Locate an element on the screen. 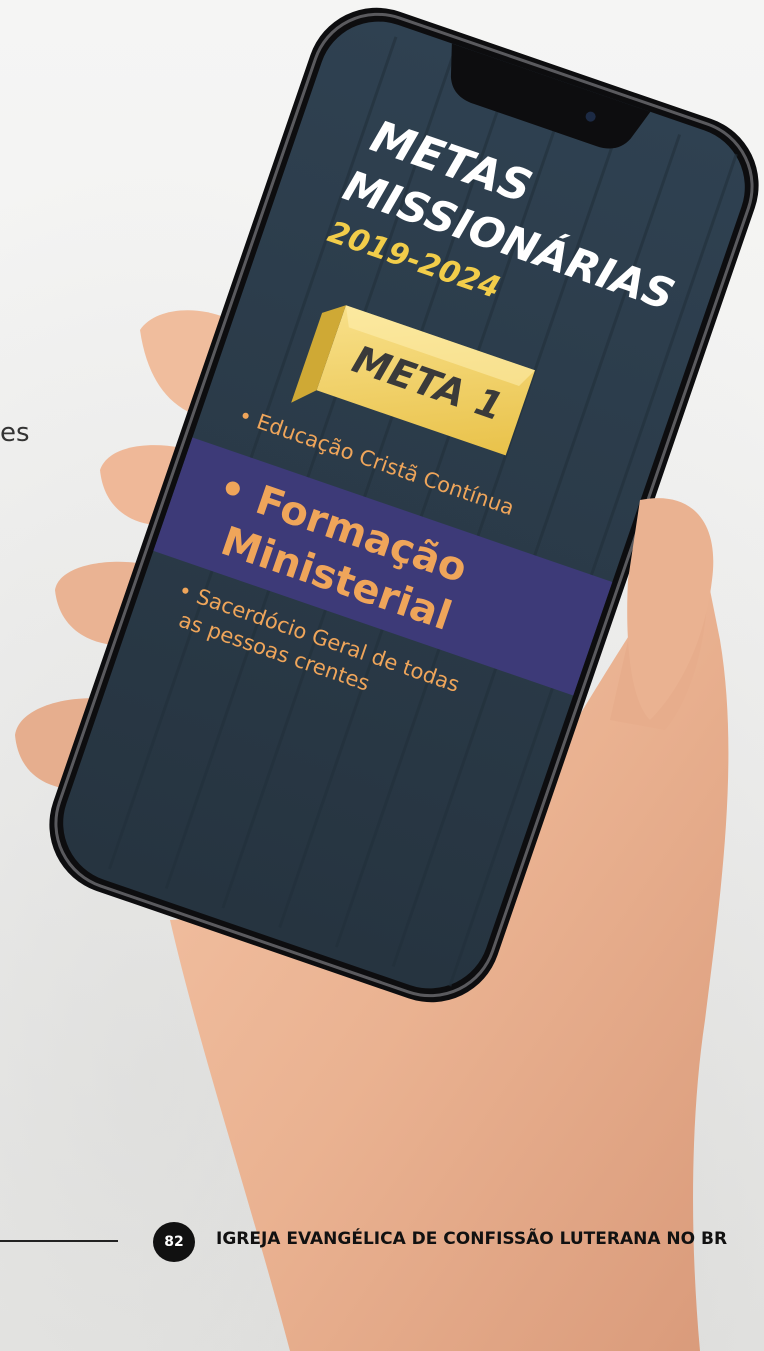 The width and height of the screenshot is (764, 1351). footer-rule is located at coordinates (59, 1241).